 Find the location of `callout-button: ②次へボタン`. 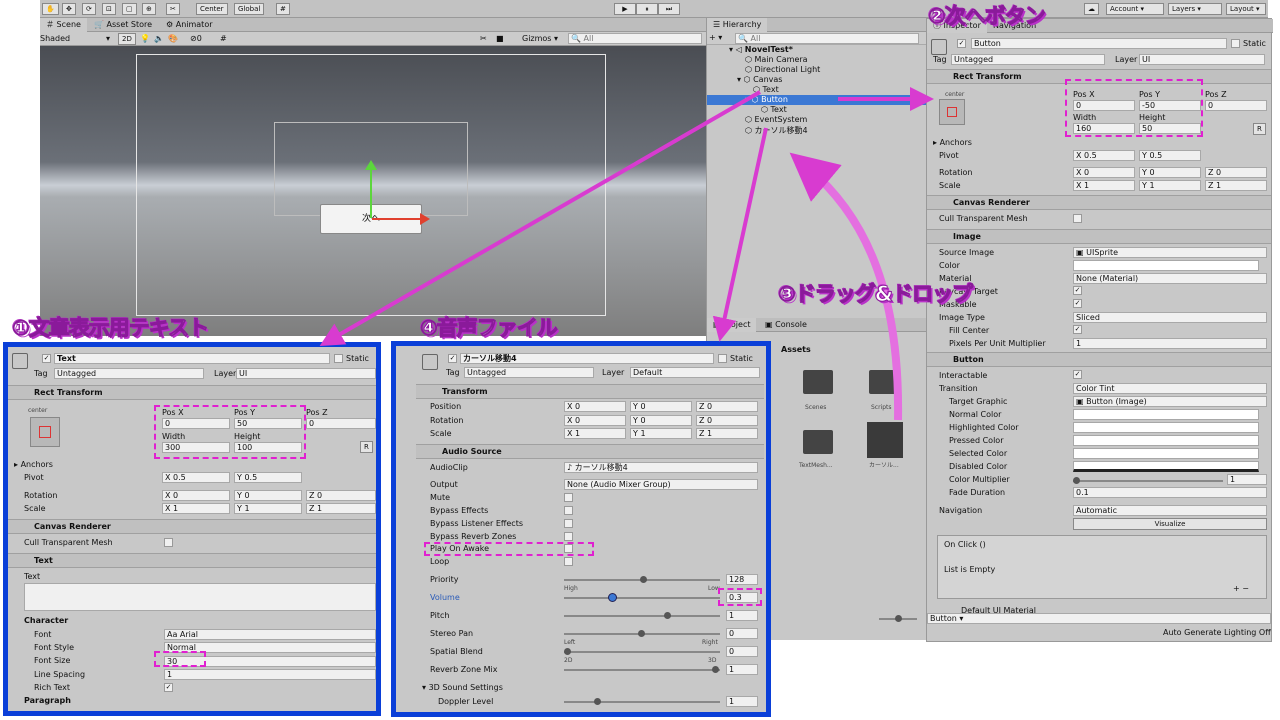

callout-button: ②次へボタン is located at coordinates (987, 16).